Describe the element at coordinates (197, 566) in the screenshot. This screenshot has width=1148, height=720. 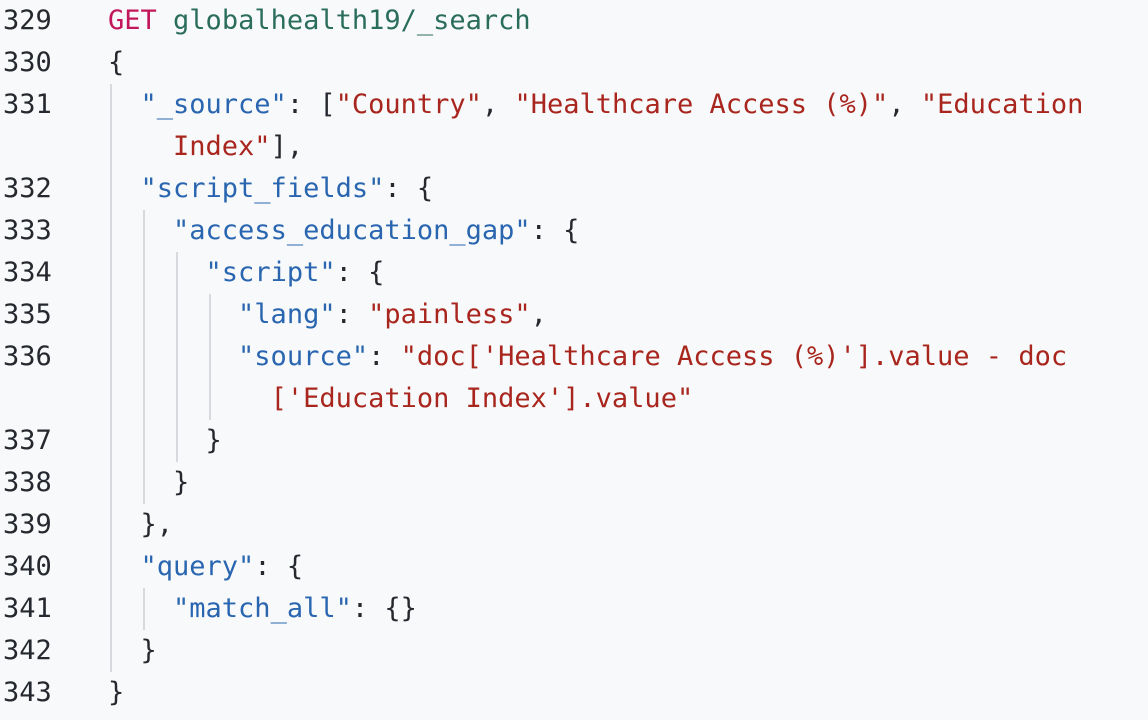
I see `token-key: "query"` at that location.